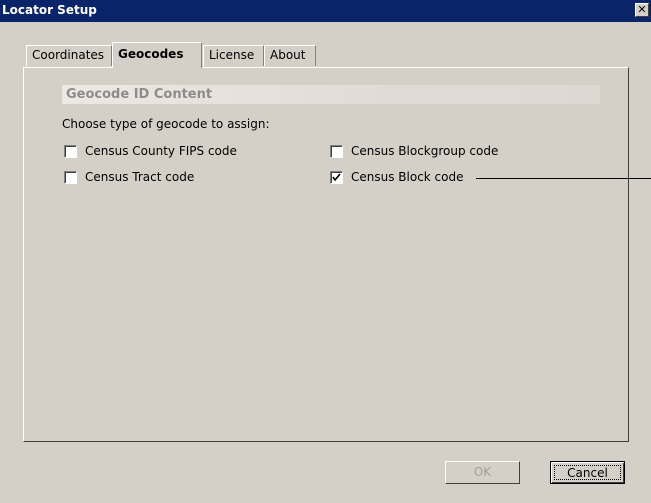  Describe the element at coordinates (157, 55) in the screenshot. I see `tab-geocodes: Geocodes` at that location.